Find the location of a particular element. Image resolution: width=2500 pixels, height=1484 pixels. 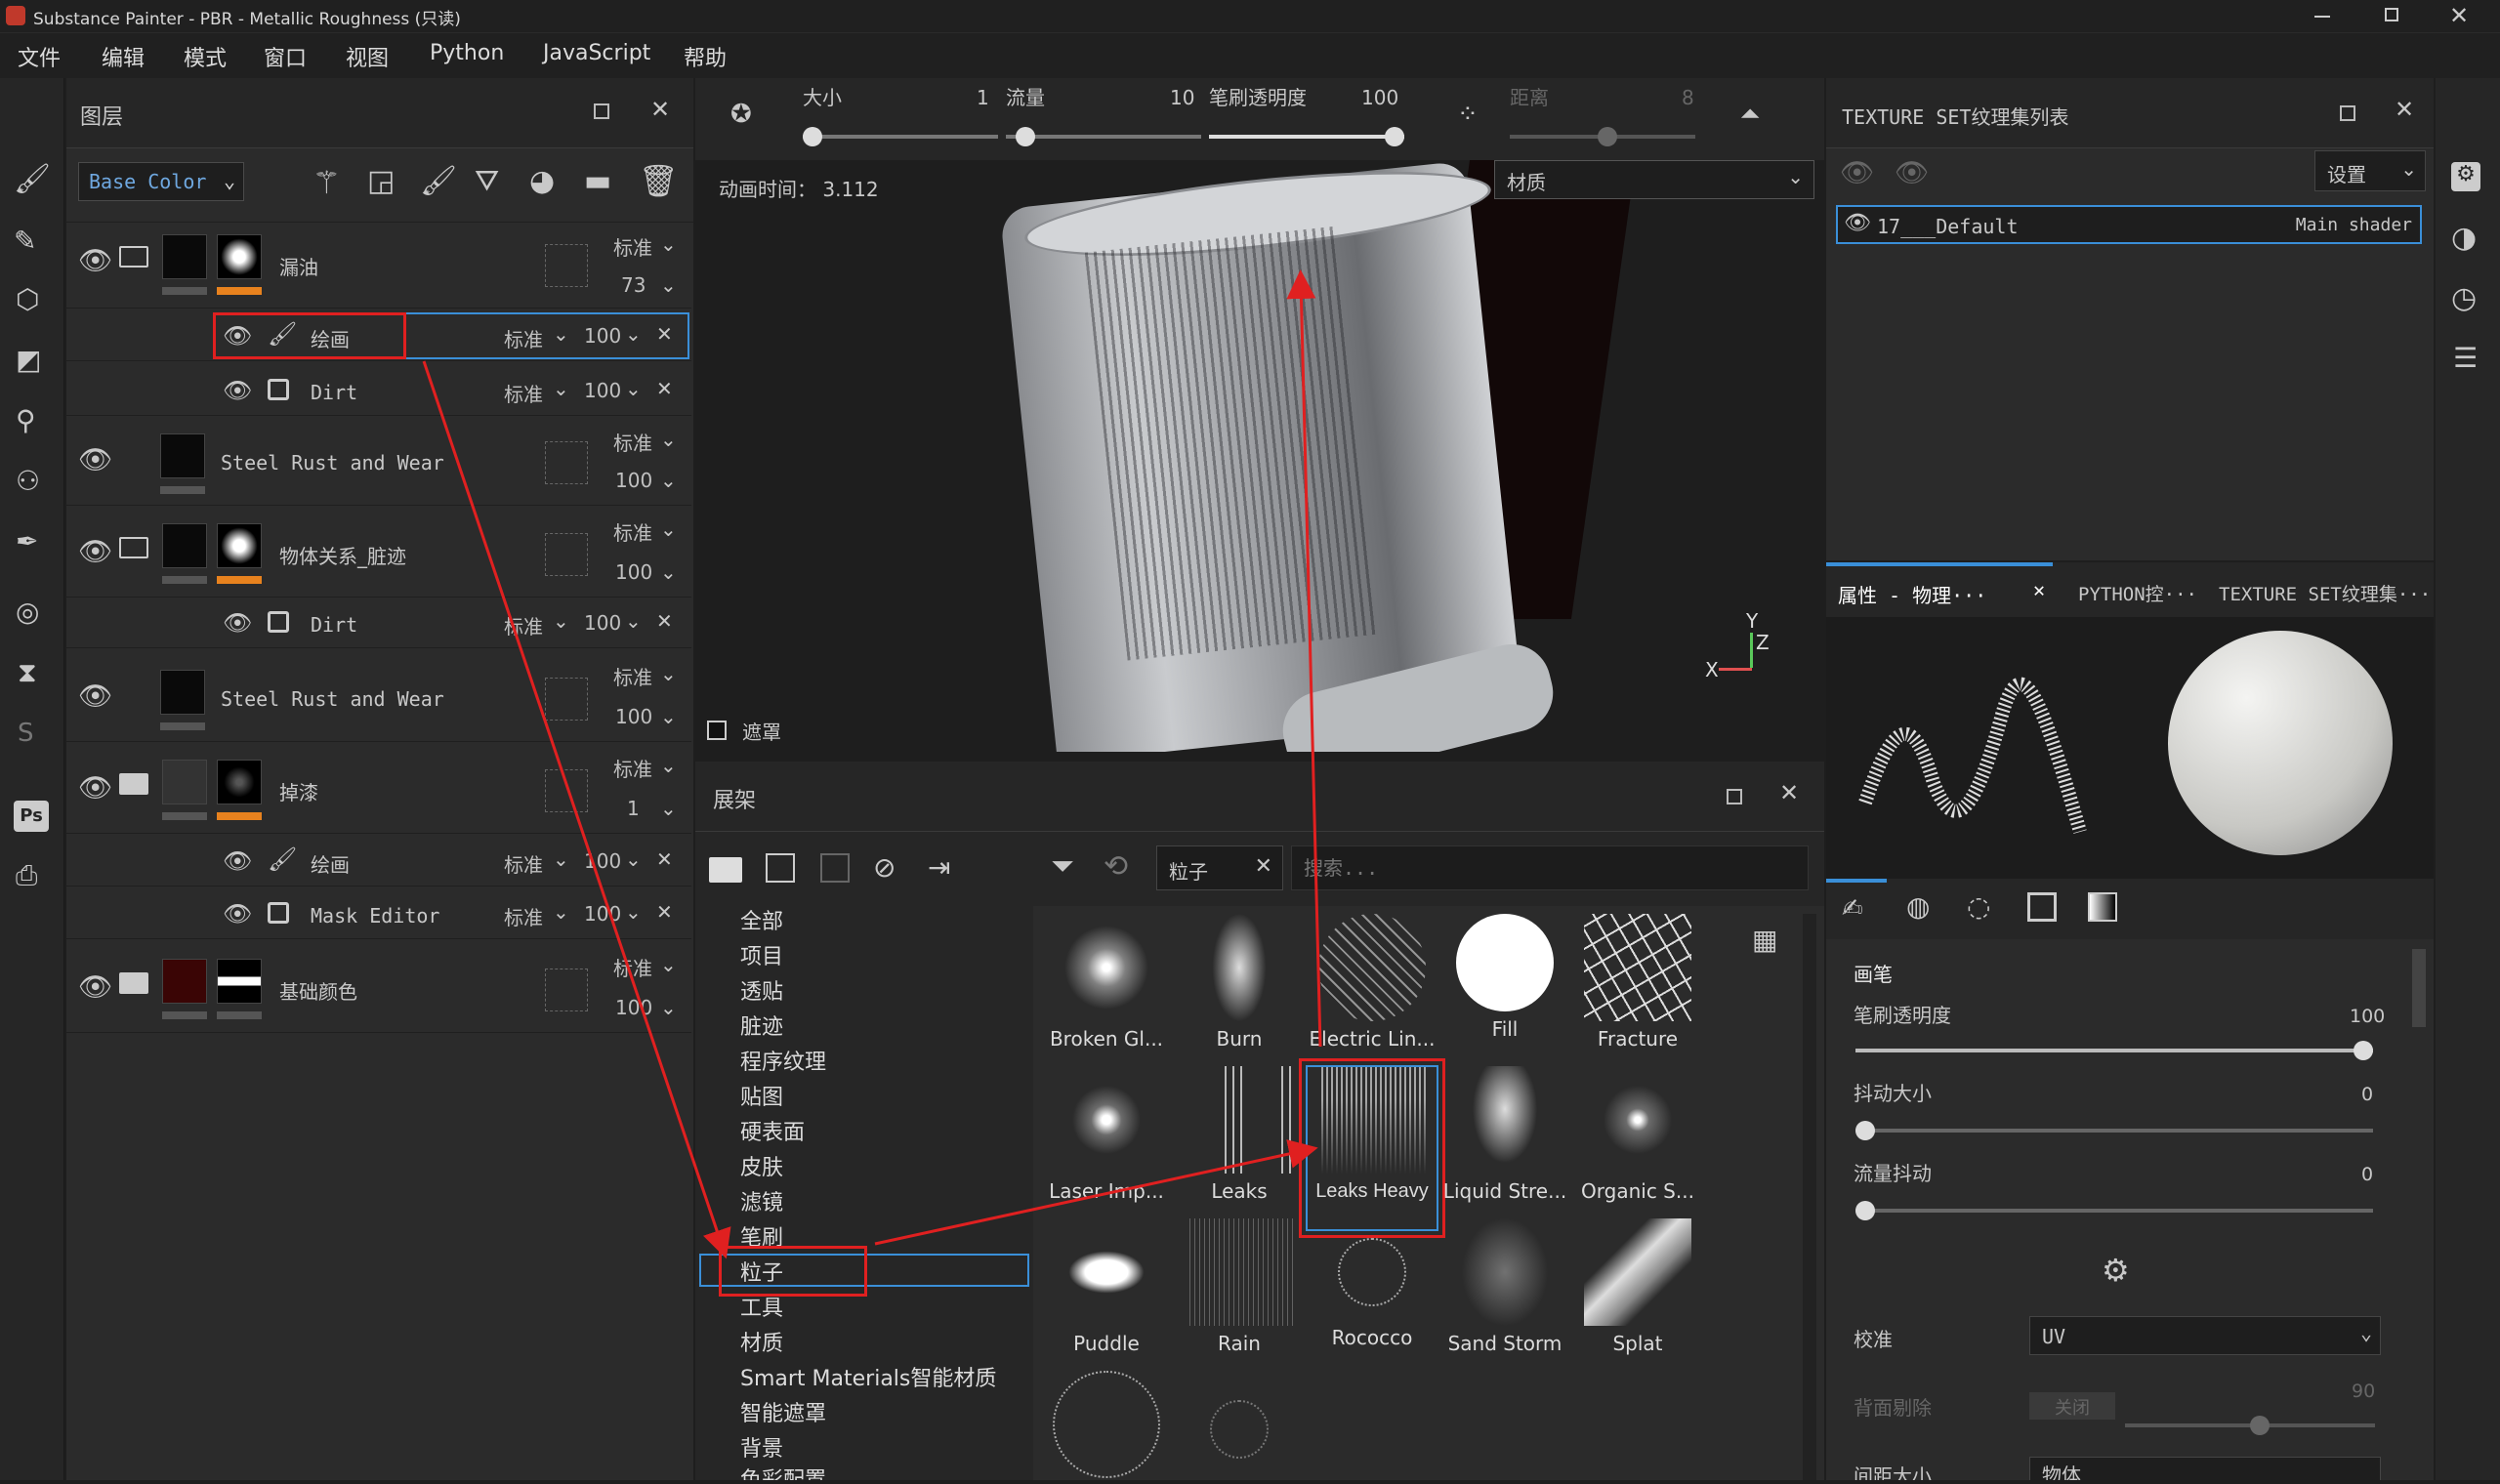

settings-dropdown: 设置 ⌄ is located at coordinates (2370, 170).